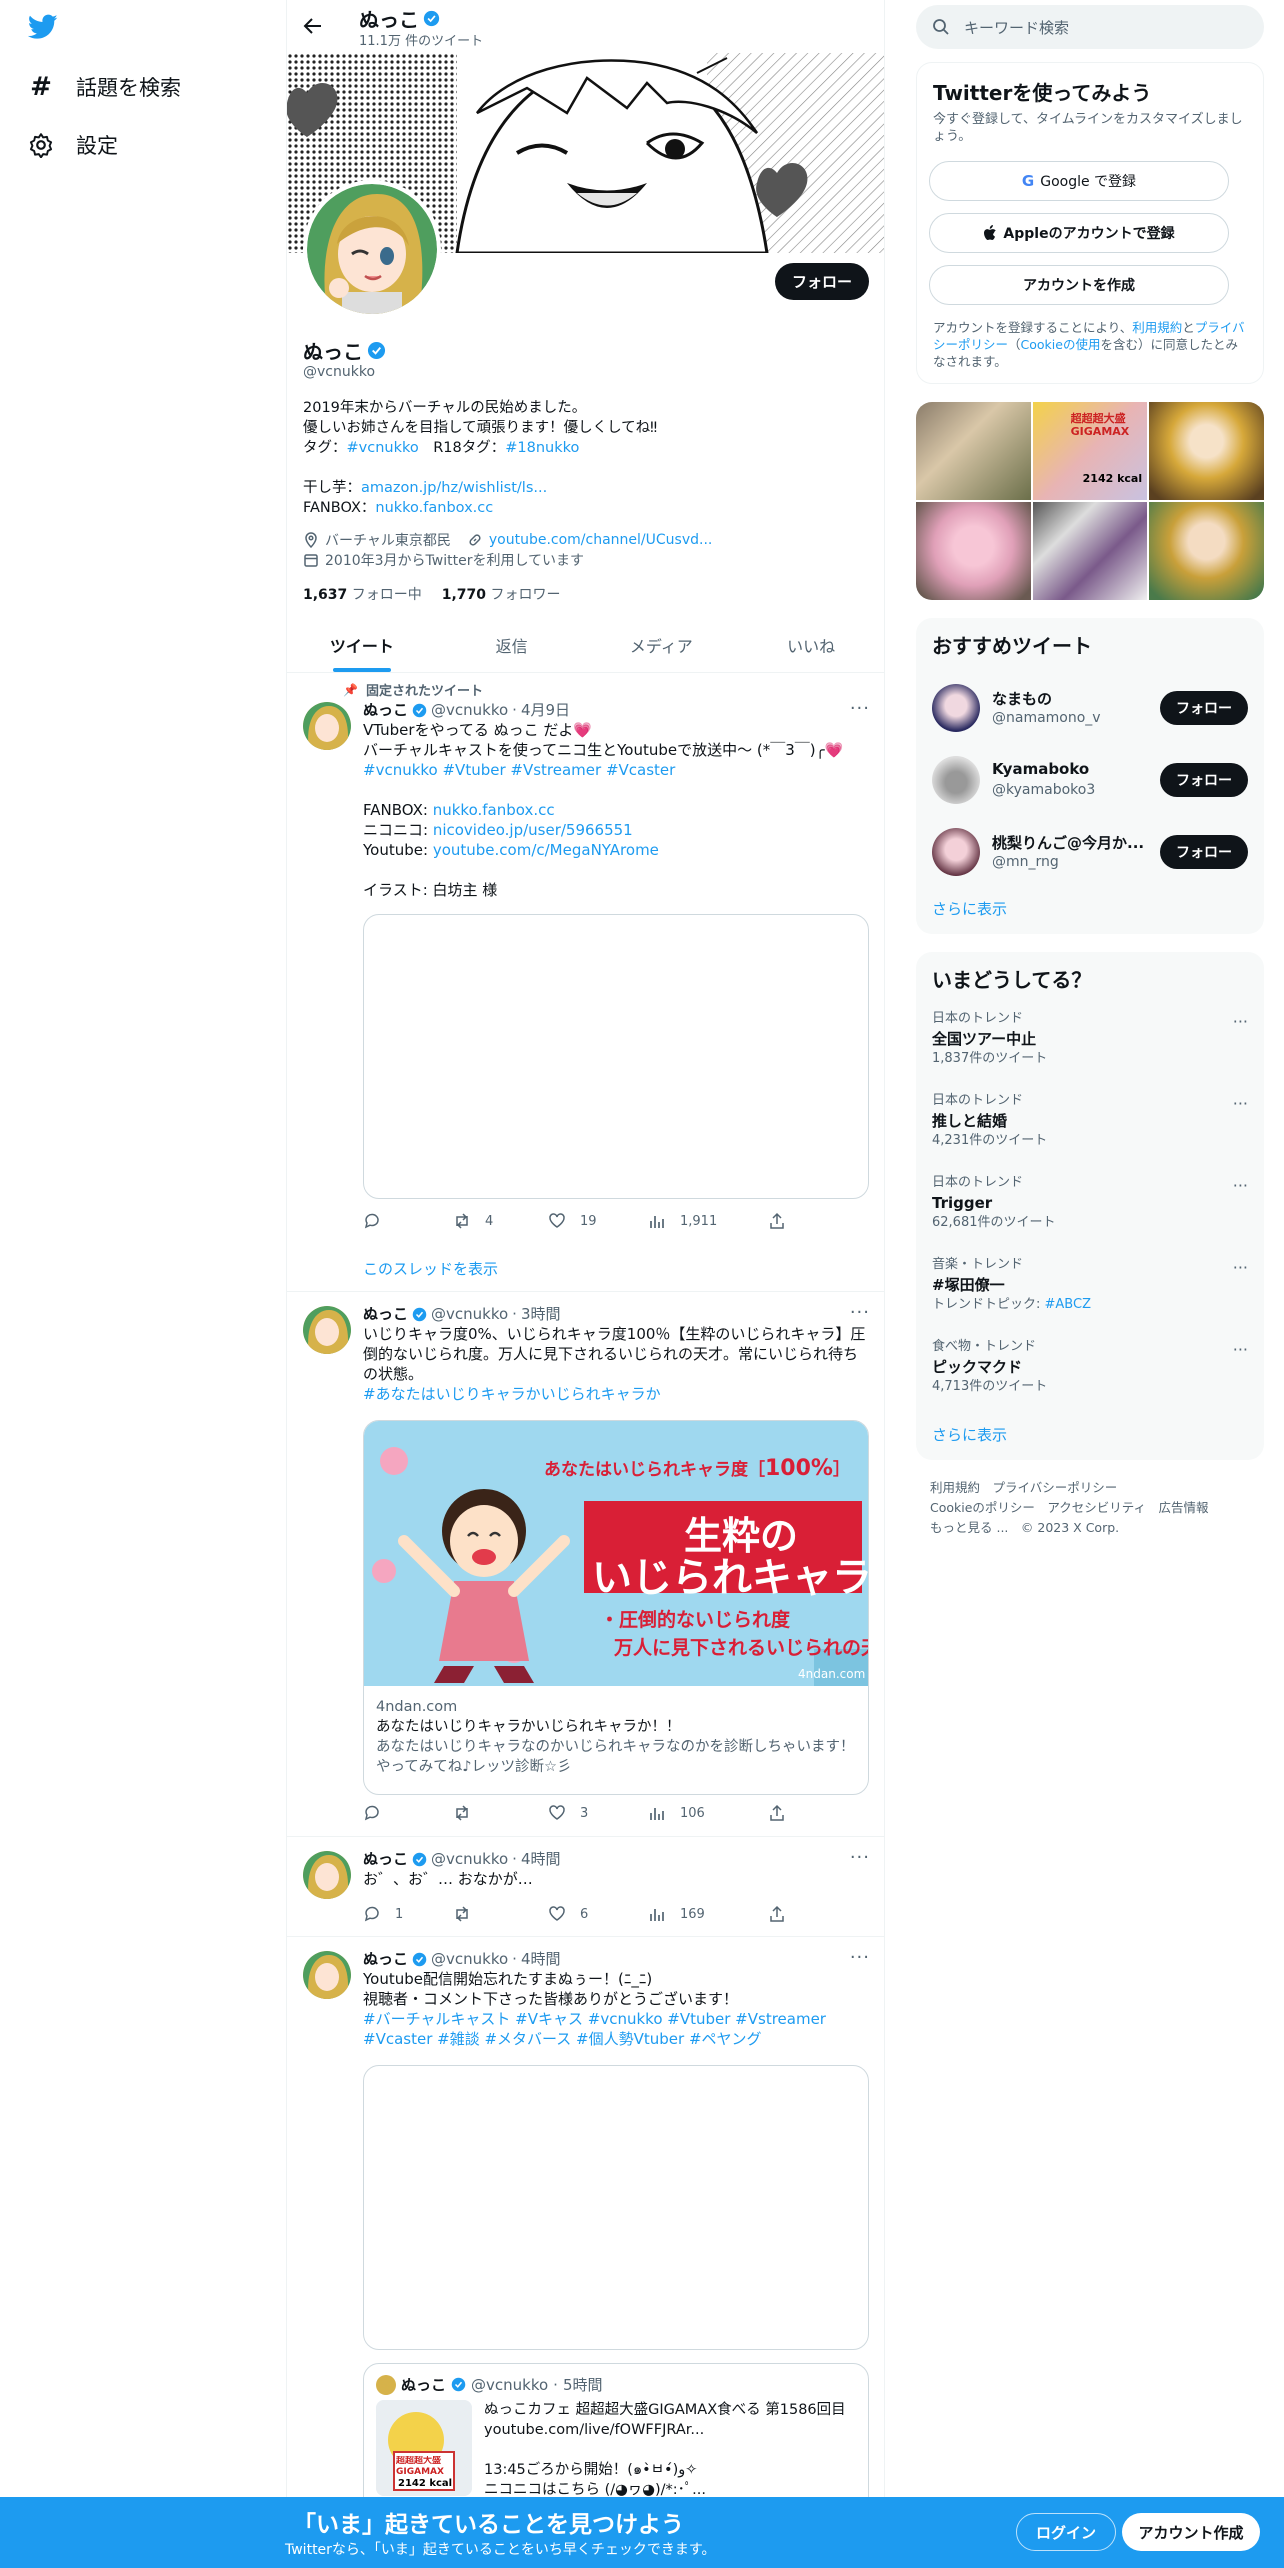 The height and width of the screenshot is (2568, 1284). I want to click on terms-link: 利用規約, so click(1157, 327).